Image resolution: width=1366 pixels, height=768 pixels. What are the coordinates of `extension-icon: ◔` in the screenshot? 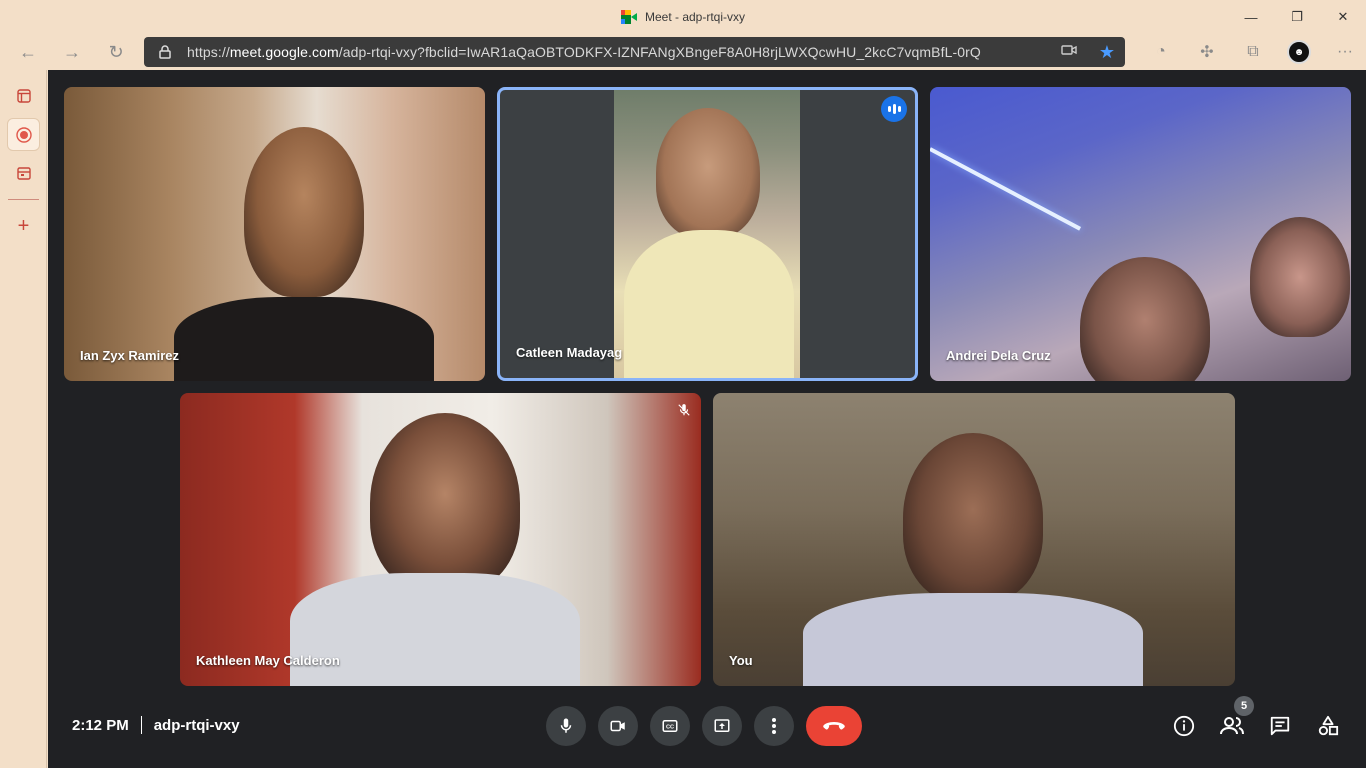 It's located at (1161, 51).